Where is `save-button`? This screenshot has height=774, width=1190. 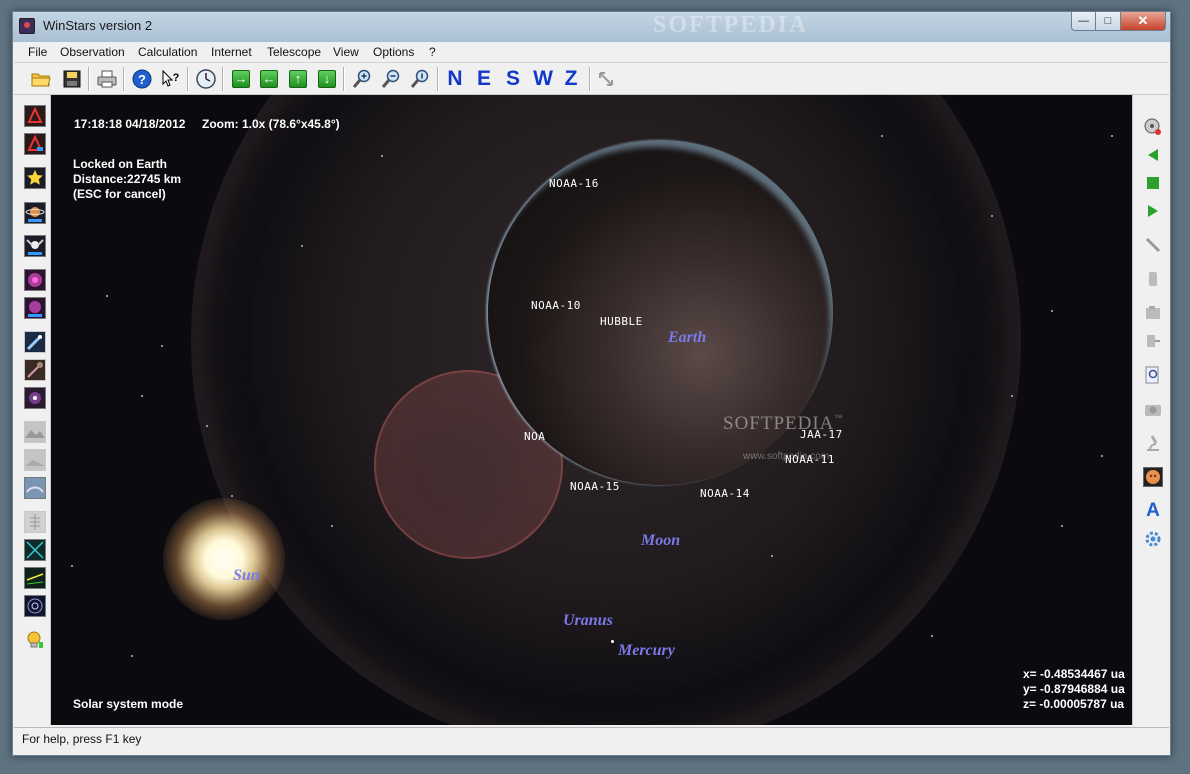
save-button is located at coordinates (72, 79).